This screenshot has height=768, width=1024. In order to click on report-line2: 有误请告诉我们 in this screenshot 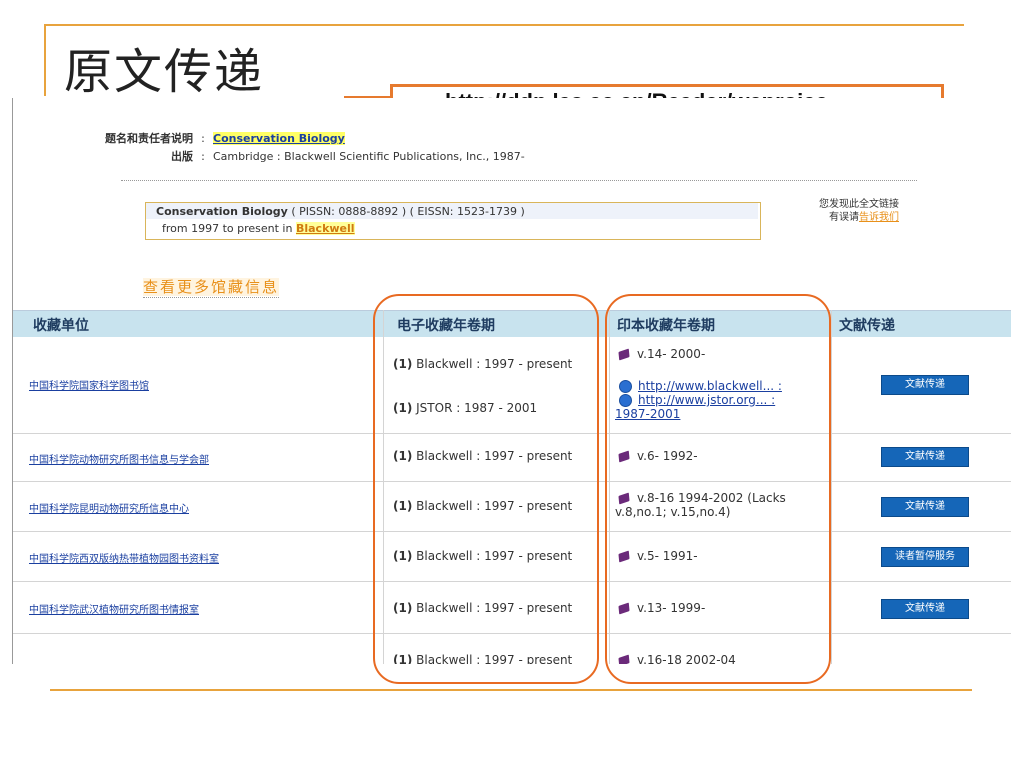, I will do `click(834, 217)`.